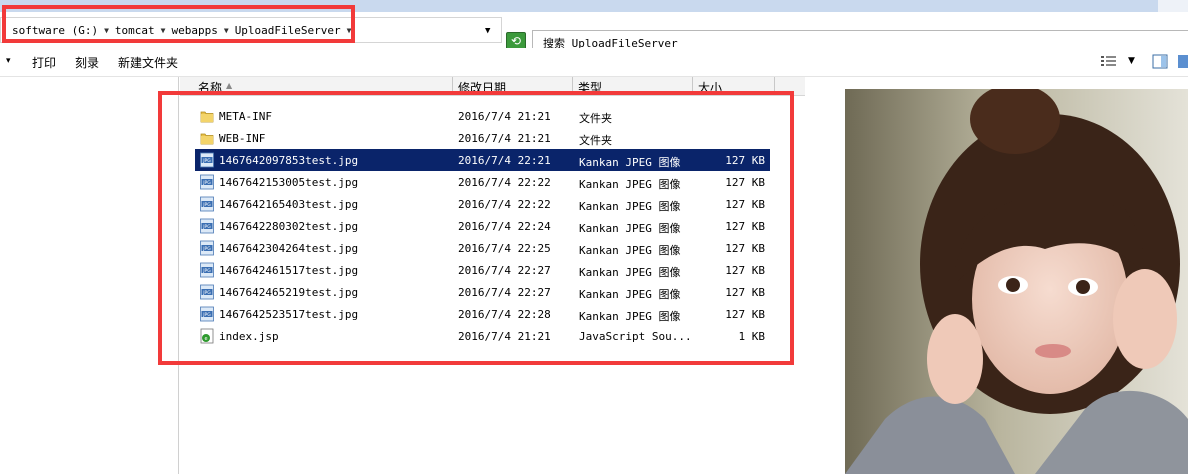  What do you see at coordinates (1160, 61) in the screenshot?
I see `preview-pane-icon` at bounding box center [1160, 61].